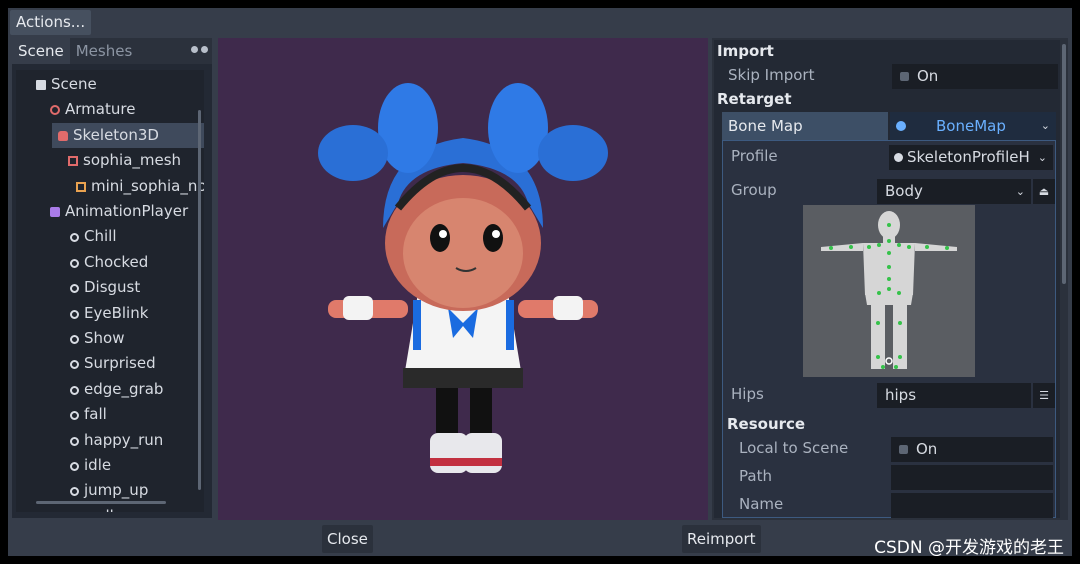 This screenshot has height=564, width=1080. I want to click on local-to-scene-label: Local to Scene, so click(794, 448).